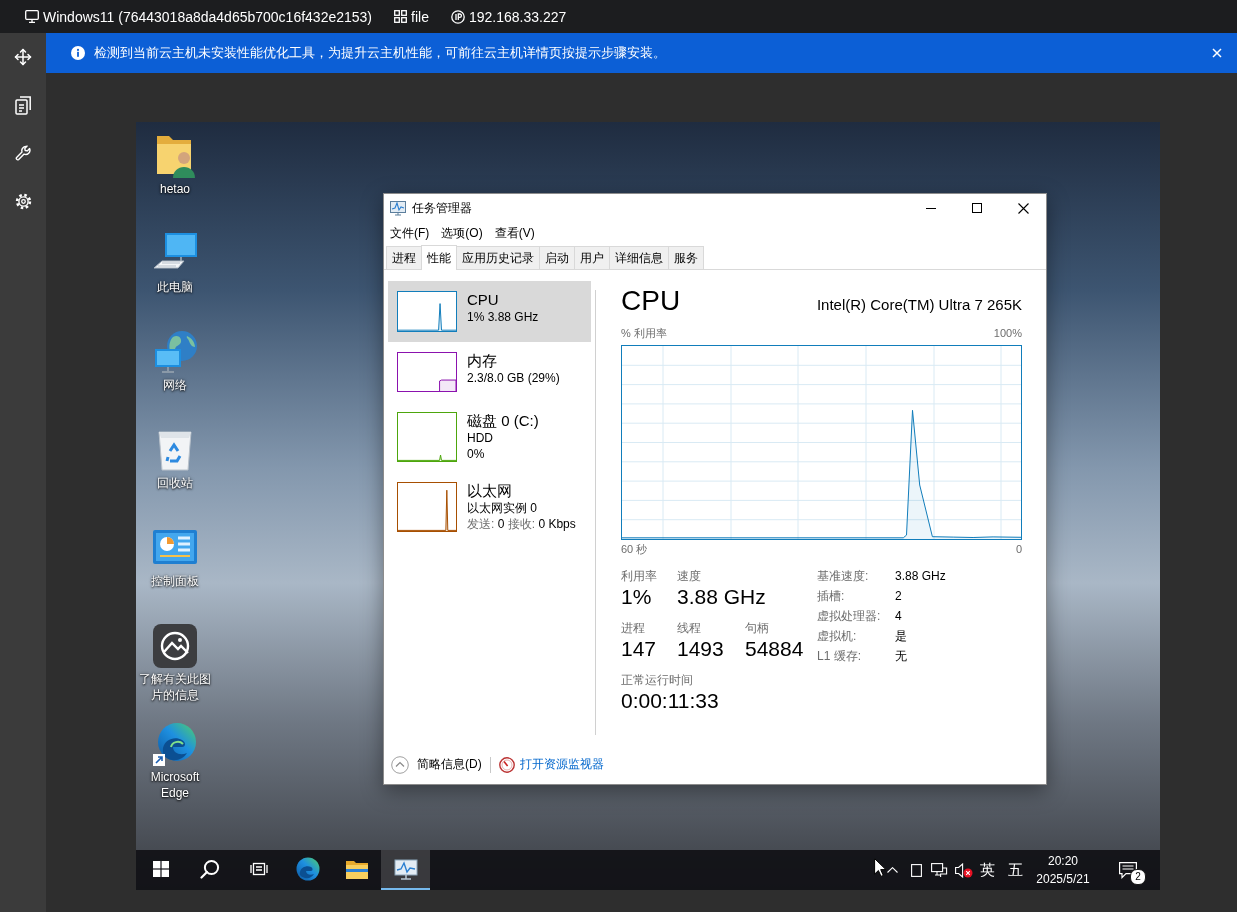 The height and width of the screenshot is (912, 1237). What do you see at coordinates (175, 646) in the screenshot?
I see `picture-info-icon` at bounding box center [175, 646].